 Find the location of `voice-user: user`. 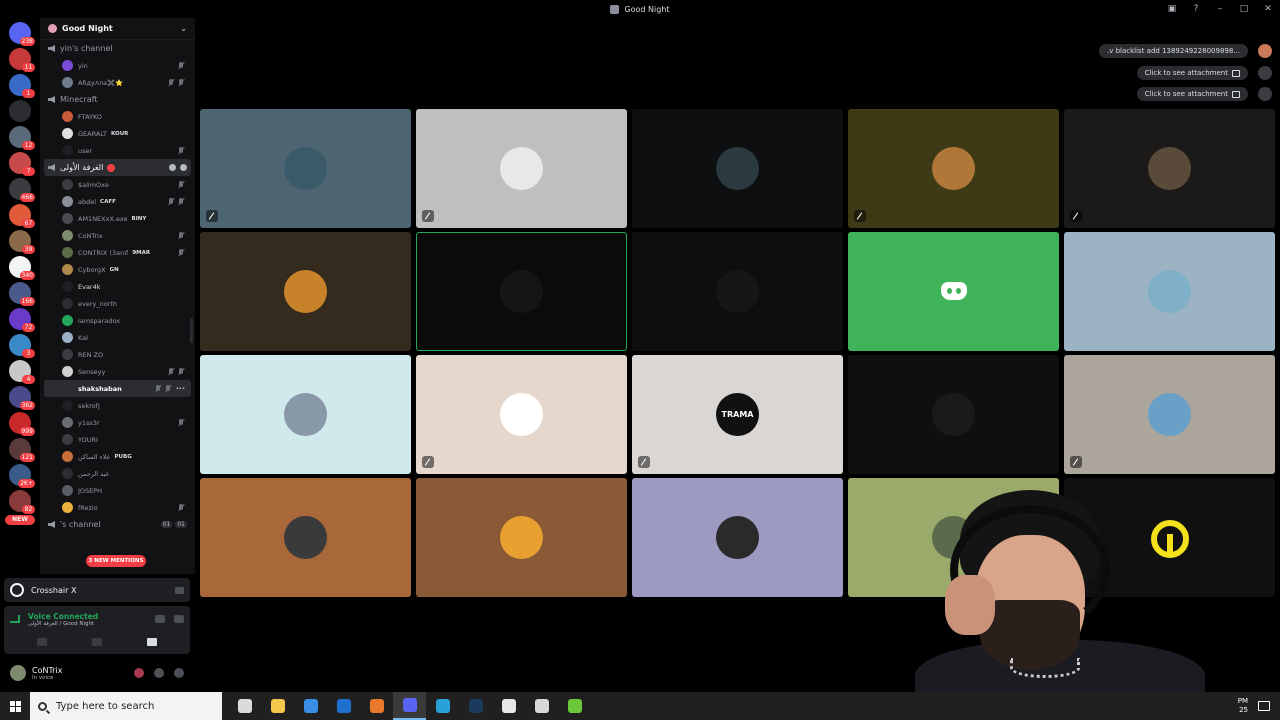

voice-user: user is located at coordinates (117, 150).